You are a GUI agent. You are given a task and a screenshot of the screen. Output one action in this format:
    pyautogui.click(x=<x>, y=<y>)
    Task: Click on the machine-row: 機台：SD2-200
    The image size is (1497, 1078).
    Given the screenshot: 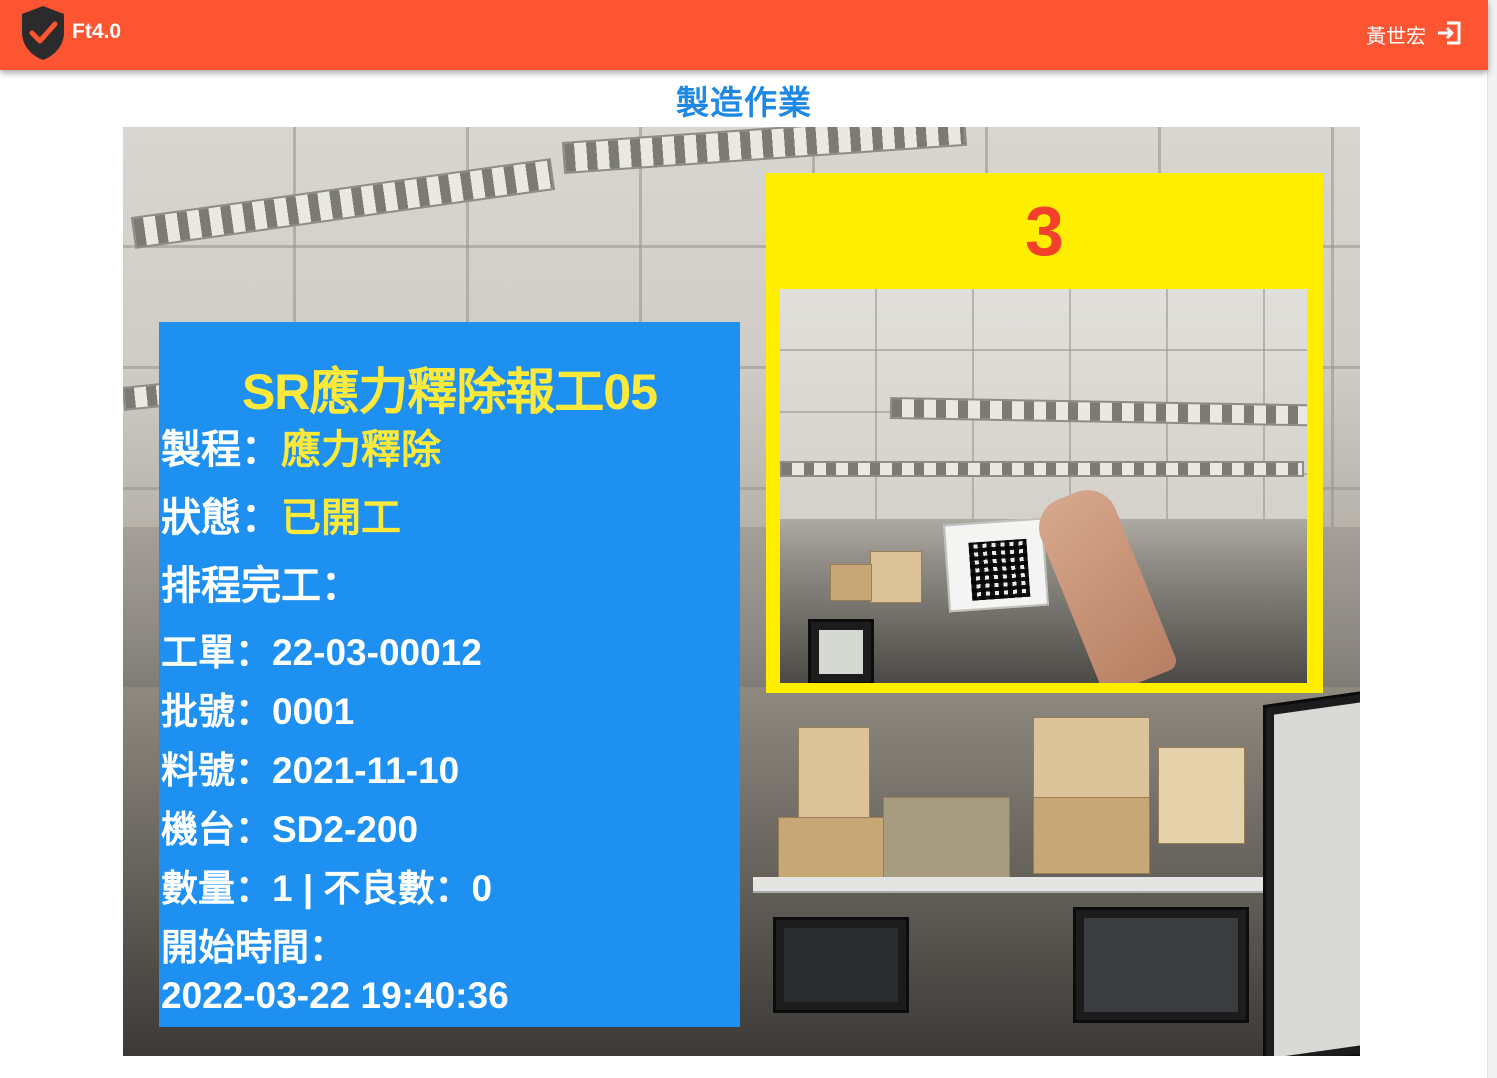 What is the action you would take?
    pyautogui.click(x=289, y=826)
    